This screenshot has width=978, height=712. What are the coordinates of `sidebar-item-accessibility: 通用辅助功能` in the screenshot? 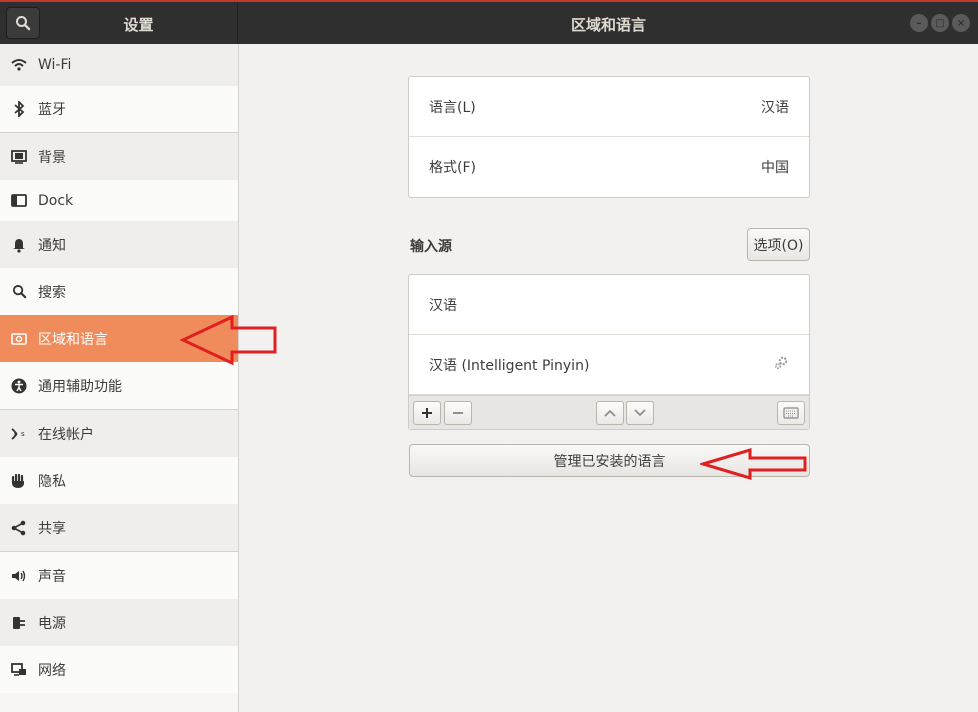 It's located at (119, 385).